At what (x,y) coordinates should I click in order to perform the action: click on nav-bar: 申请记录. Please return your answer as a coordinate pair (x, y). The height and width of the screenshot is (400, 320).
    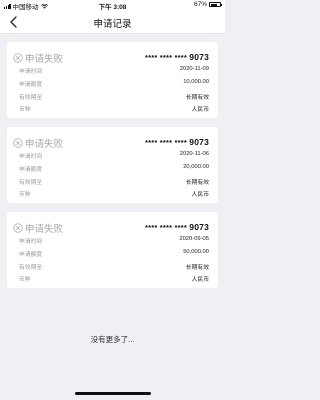
    Looking at the image, I should click on (112, 22).